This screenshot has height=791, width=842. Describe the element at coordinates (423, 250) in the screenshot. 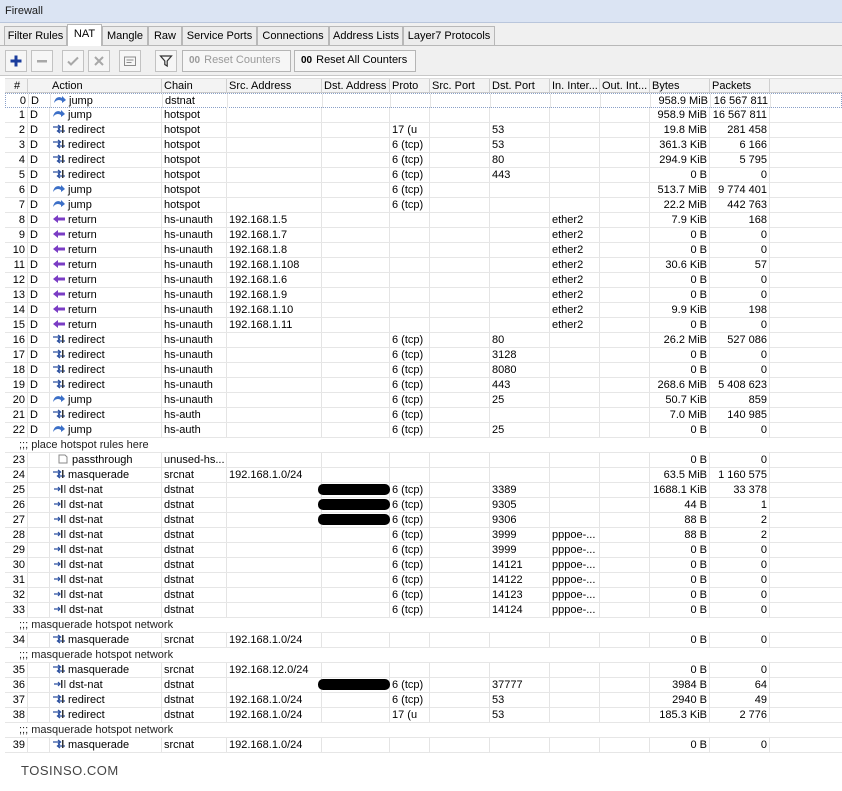

I see `table-row: 10 Dreturn hs-unauth 192.168.1.8 ether2 0 B0` at that location.